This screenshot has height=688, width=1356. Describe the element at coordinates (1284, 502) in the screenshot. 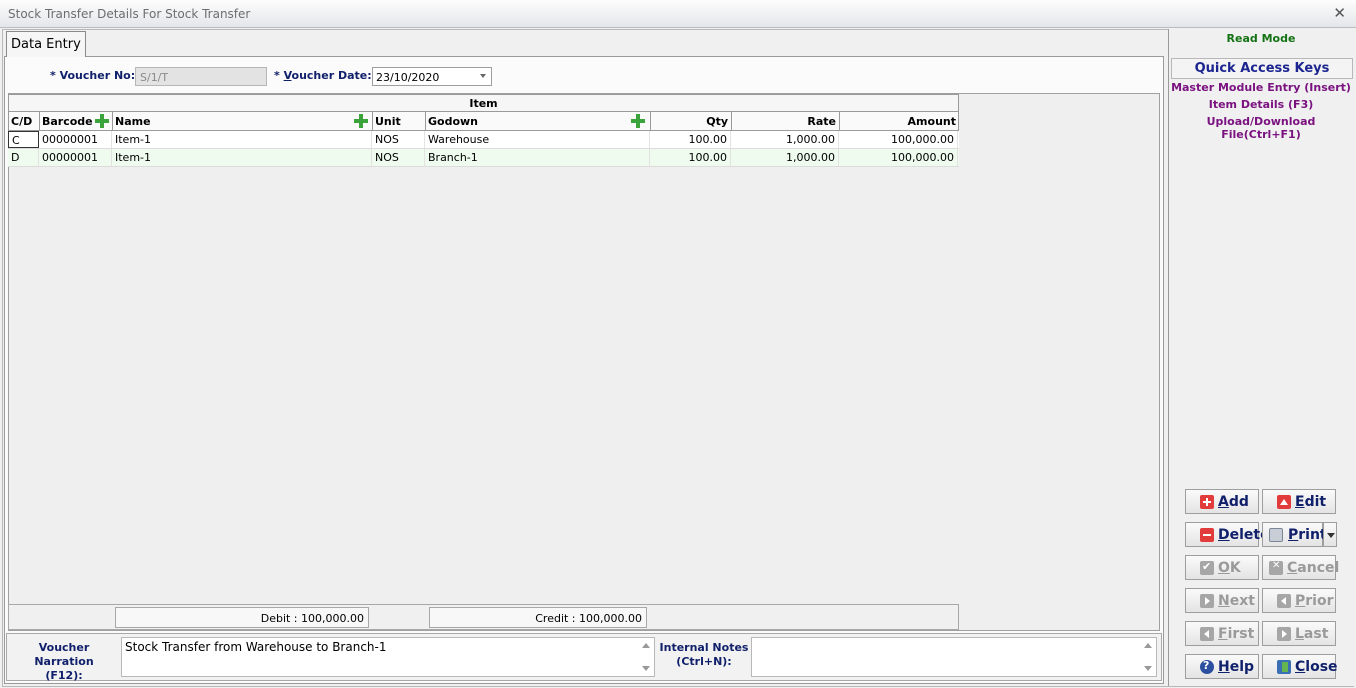

I see `edit-icon` at that location.